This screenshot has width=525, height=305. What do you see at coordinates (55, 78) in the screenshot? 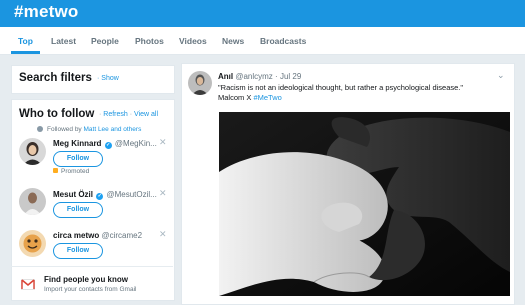
I see `search-filters-title: Search filters` at bounding box center [55, 78].